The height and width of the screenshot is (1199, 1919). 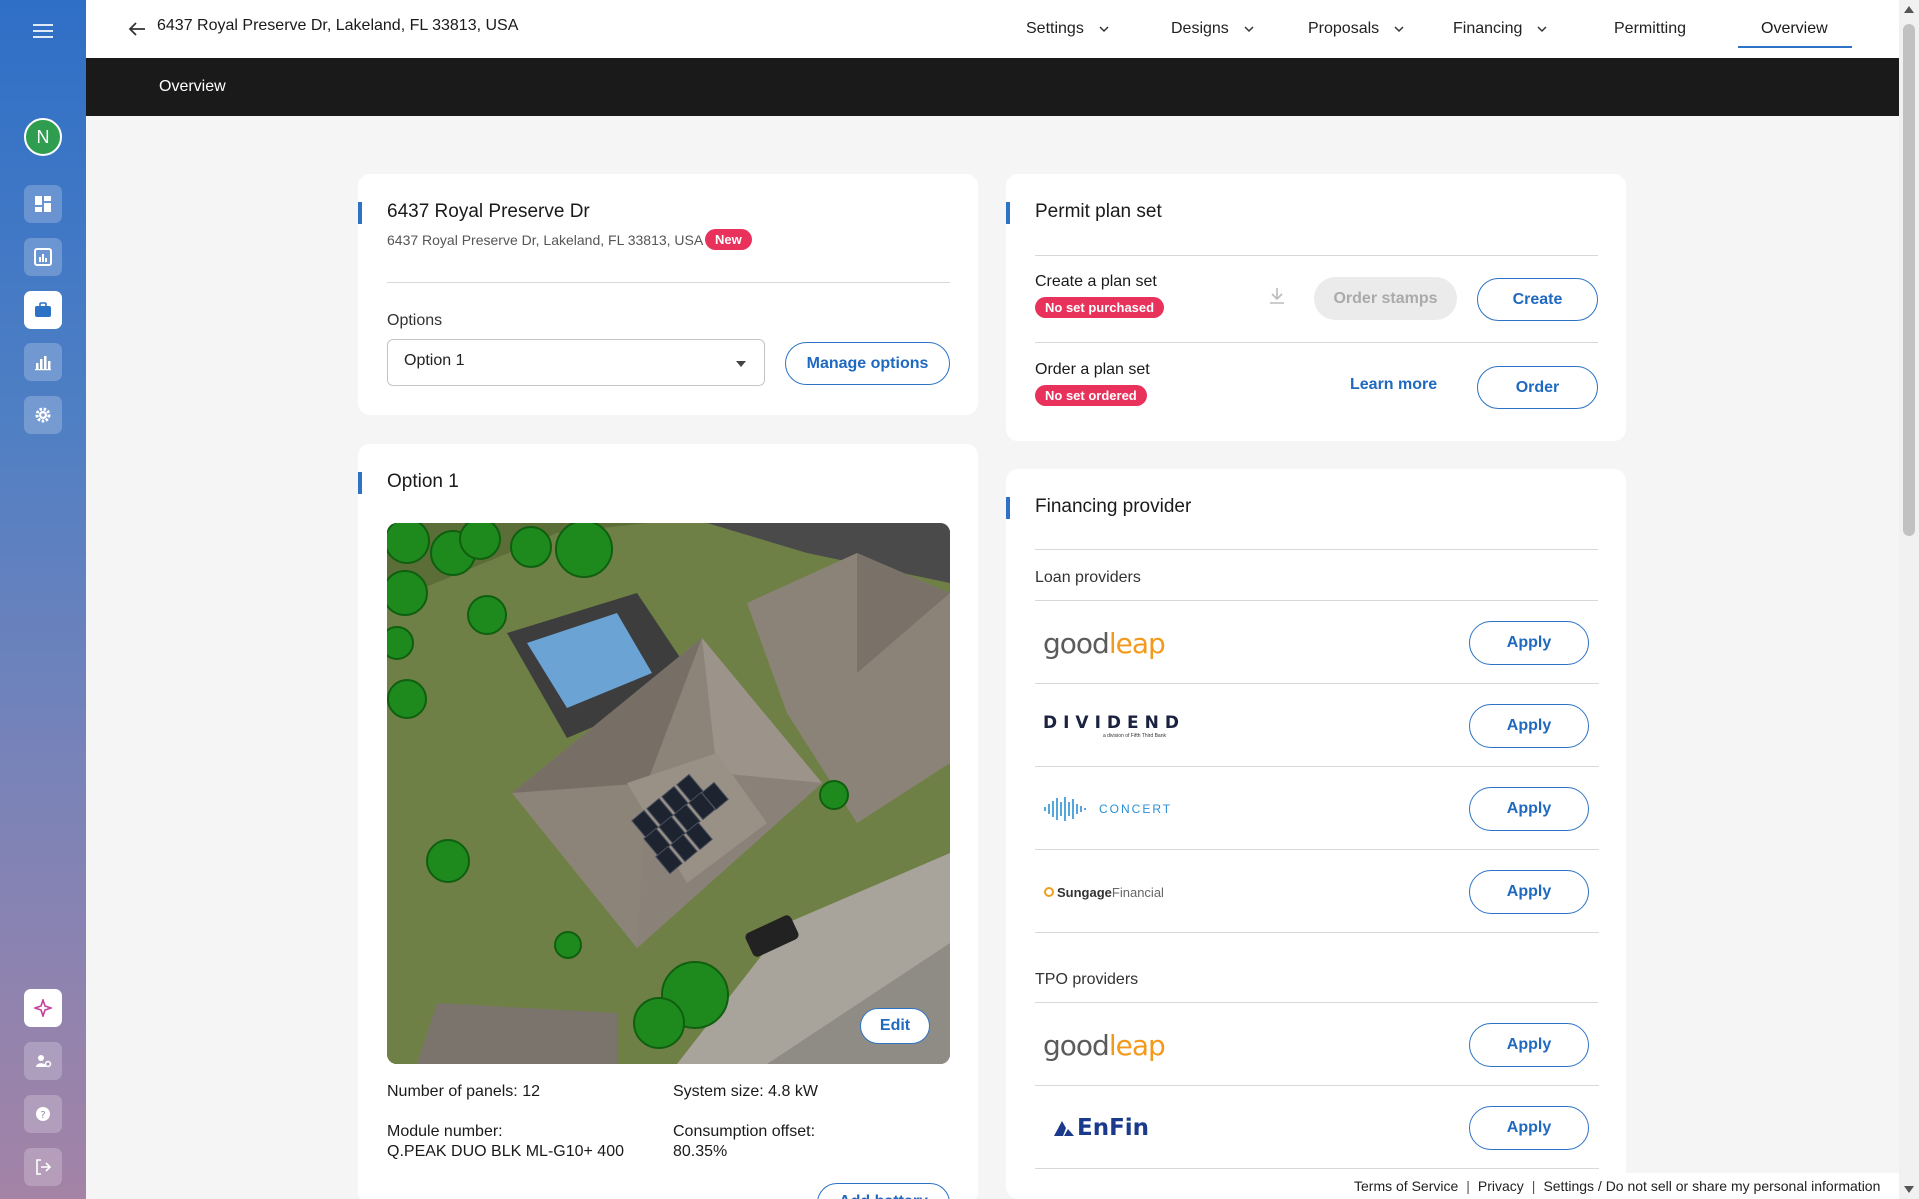 What do you see at coordinates (1909, 280) in the screenshot?
I see `scroll-thumb` at bounding box center [1909, 280].